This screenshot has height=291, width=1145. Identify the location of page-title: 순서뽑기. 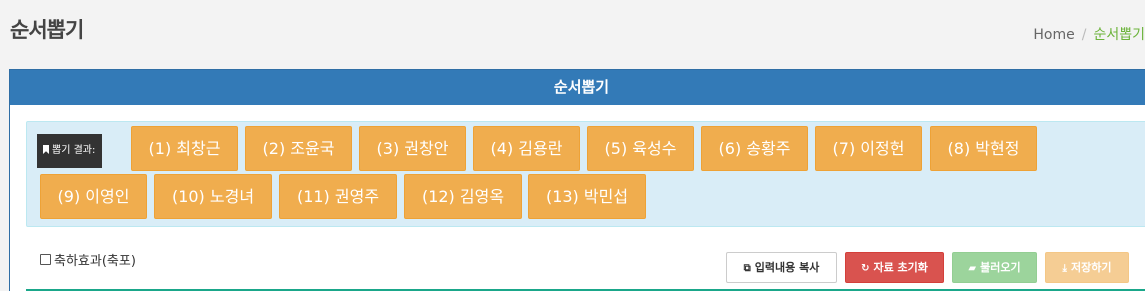
(47, 30).